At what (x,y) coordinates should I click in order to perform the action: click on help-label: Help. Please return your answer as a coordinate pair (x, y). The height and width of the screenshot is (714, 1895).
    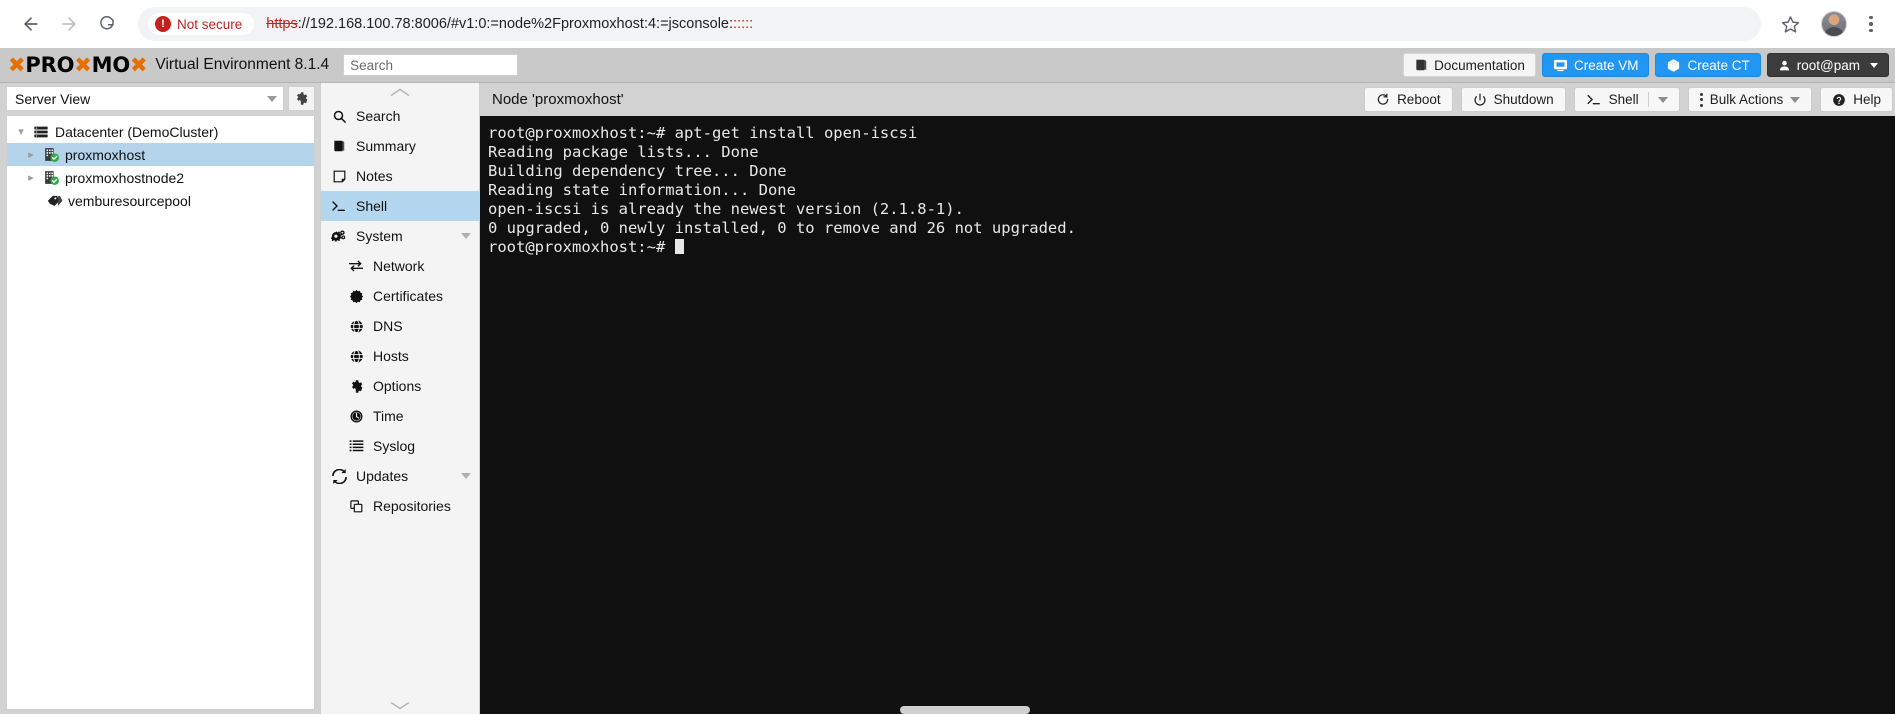
    Looking at the image, I should click on (1867, 99).